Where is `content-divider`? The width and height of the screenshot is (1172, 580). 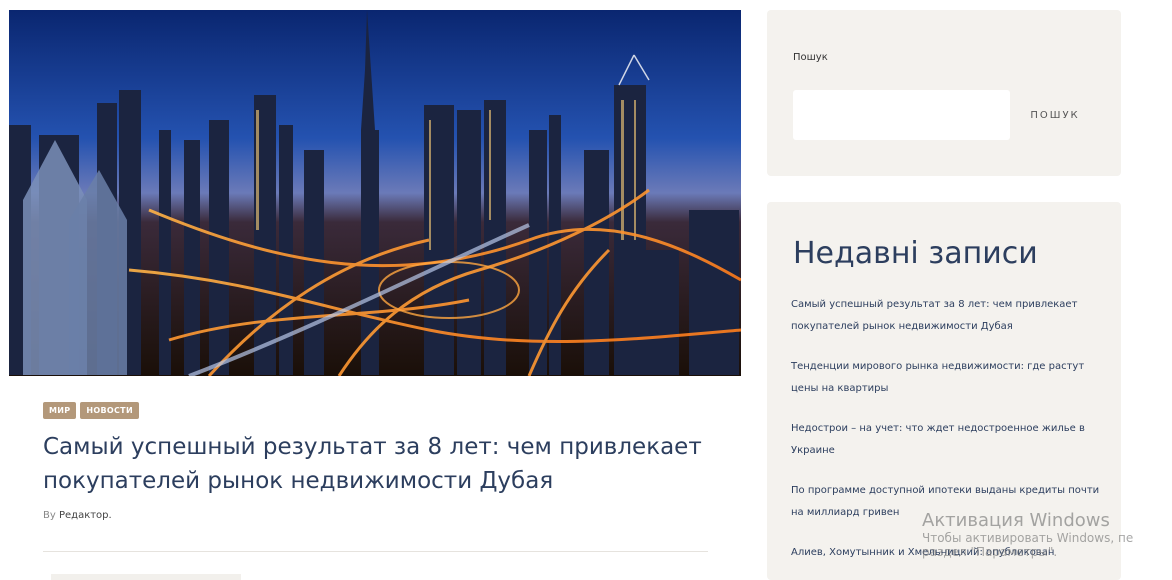 content-divider is located at coordinates (375, 551).